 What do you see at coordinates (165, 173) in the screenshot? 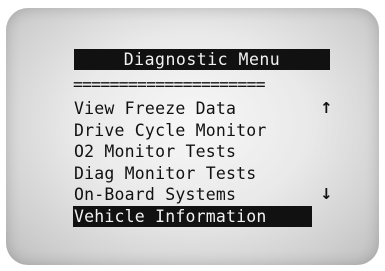
I see `menu-item-label: Diag Monitor Tests` at bounding box center [165, 173].